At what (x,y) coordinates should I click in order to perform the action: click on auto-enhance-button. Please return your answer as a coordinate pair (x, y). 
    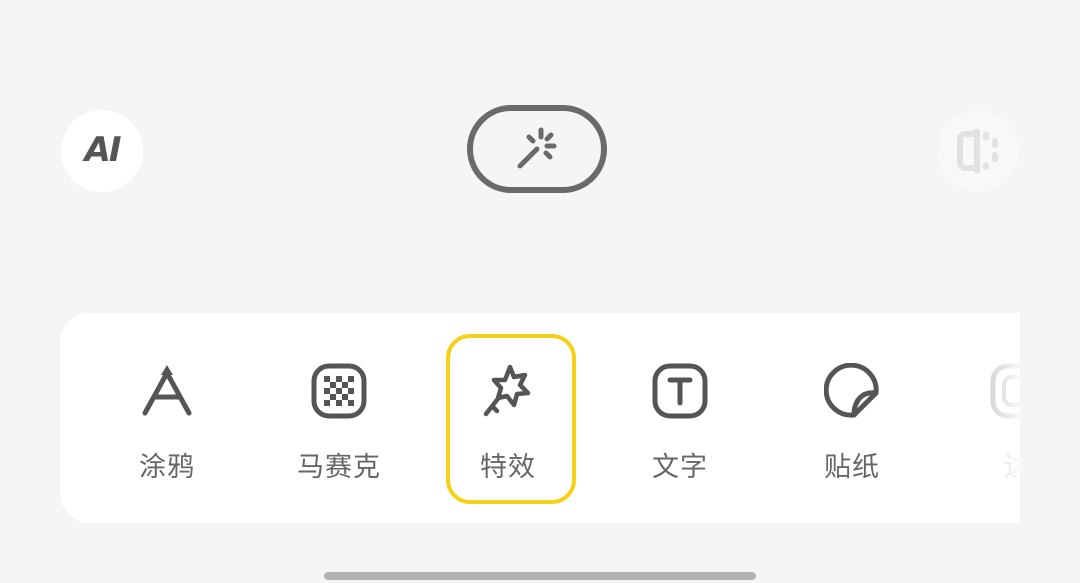
    Looking at the image, I should click on (537, 149).